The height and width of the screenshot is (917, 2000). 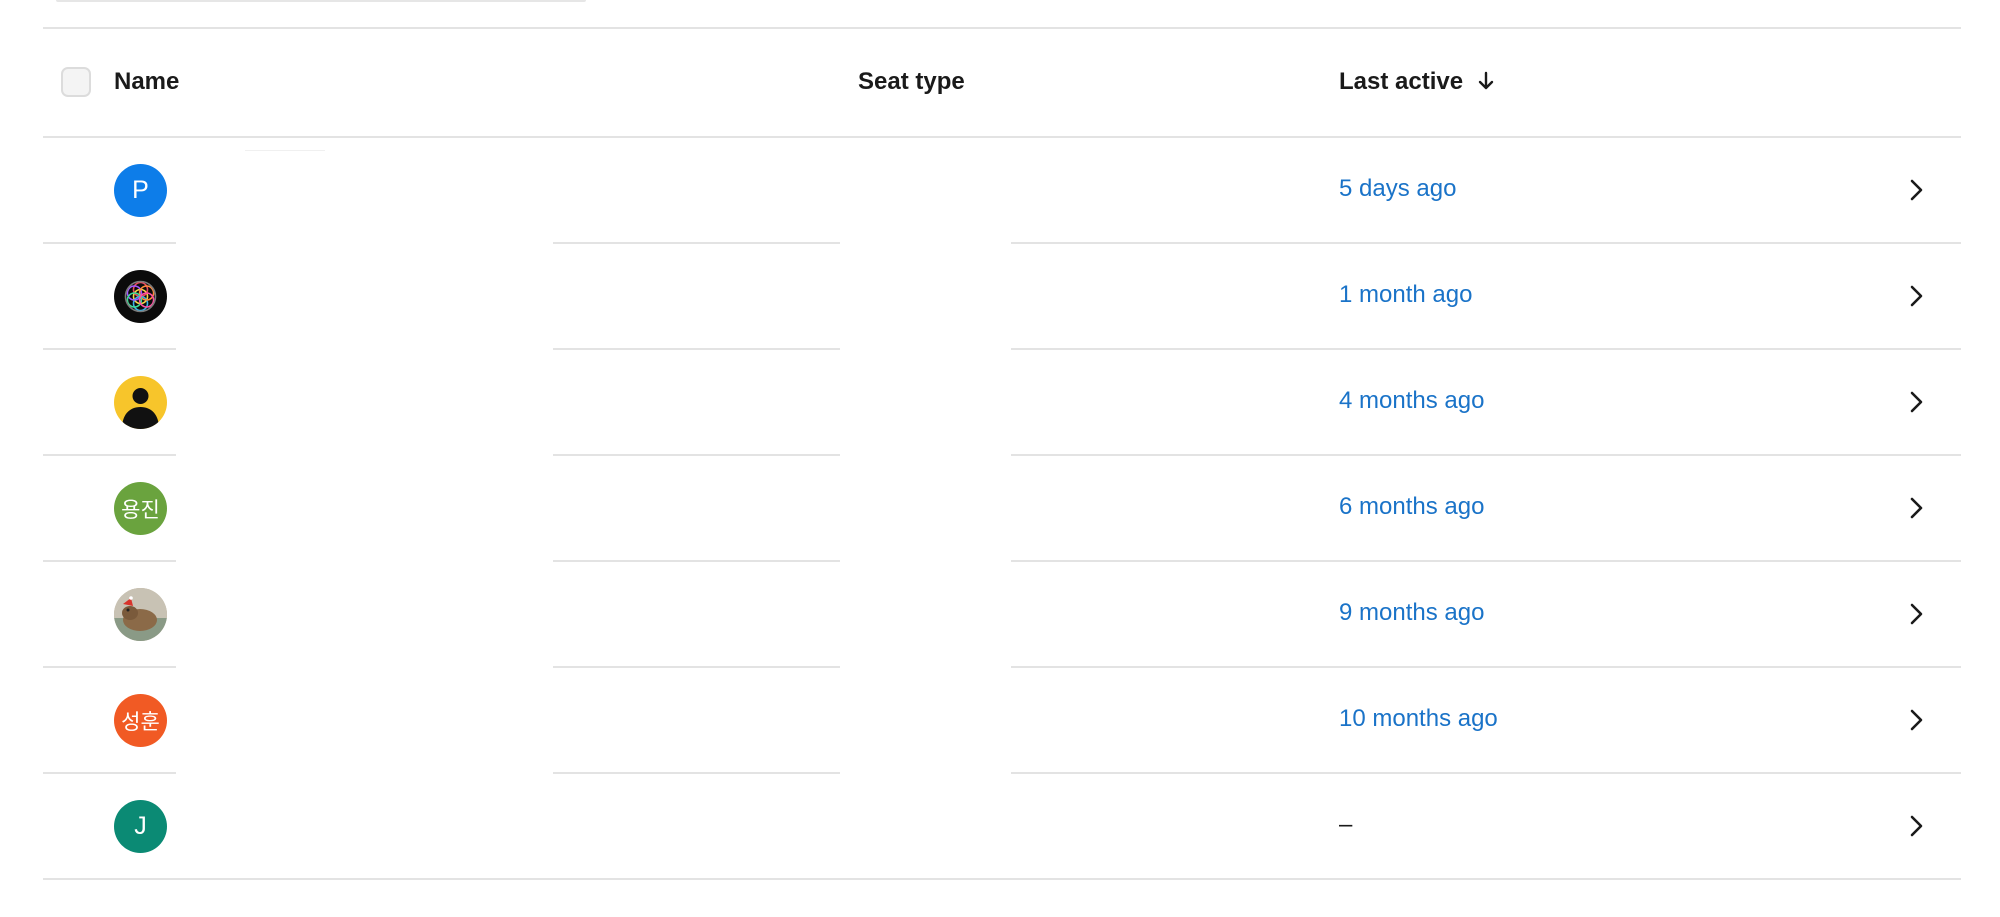 What do you see at coordinates (1418, 718) in the screenshot?
I see `last-active-value: 10 months ago` at bounding box center [1418, 718].